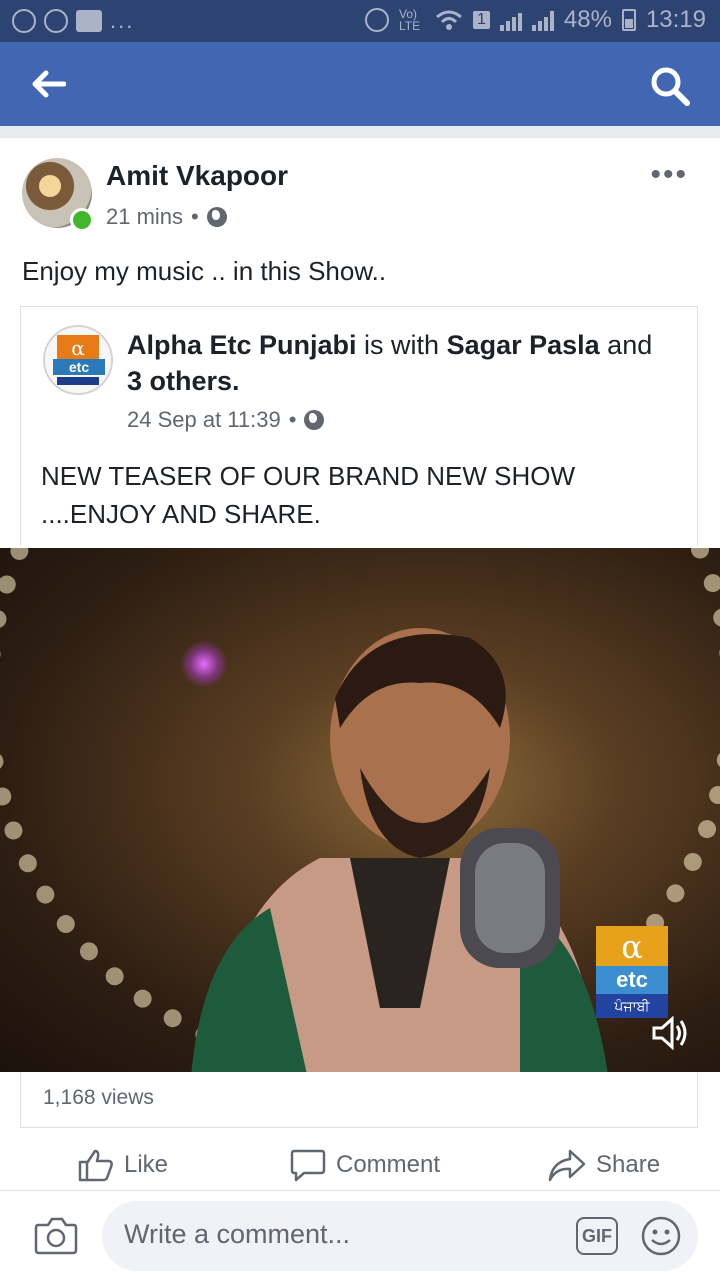  Describe the element at coordinates (308, 1165) in the screenshot. I see `comment-icon` at that location.